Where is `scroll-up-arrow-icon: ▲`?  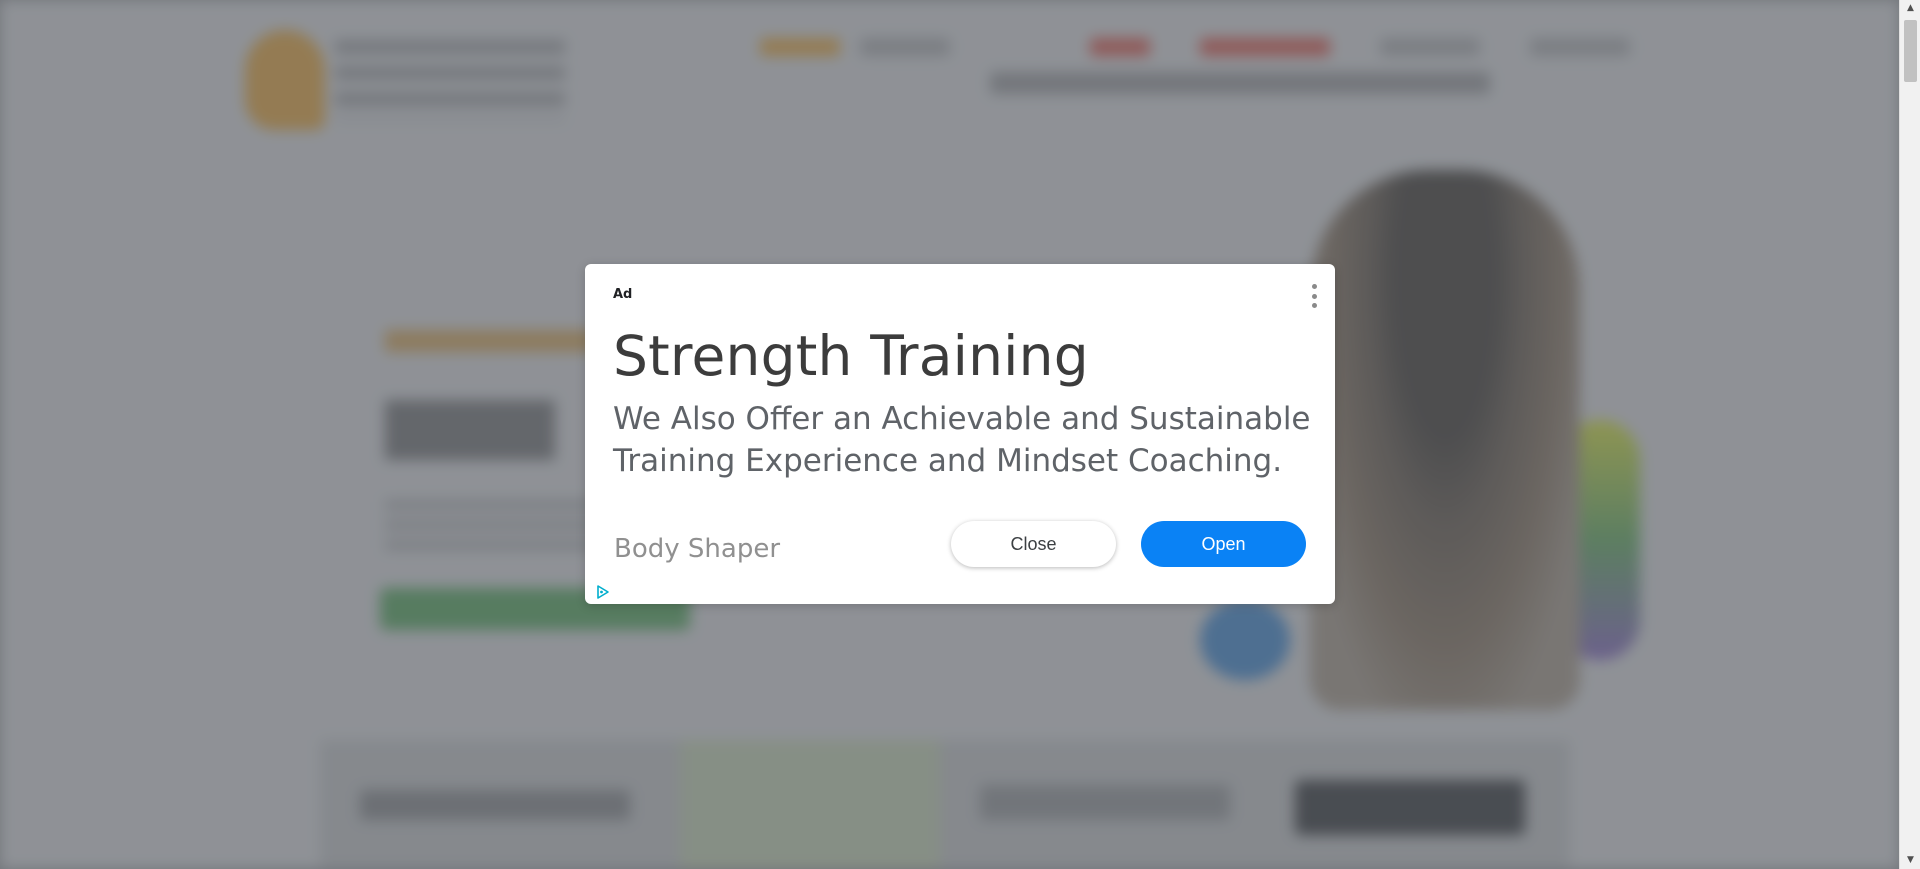 scroll-up-arrow-icon: ▲ is located at coordinates (1910, 8).